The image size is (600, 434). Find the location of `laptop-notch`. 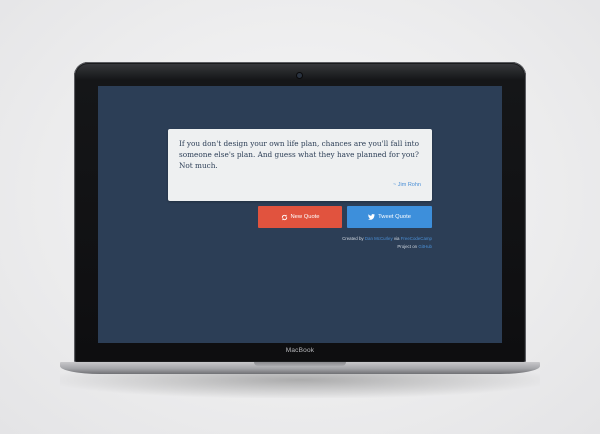

laptop-notch is located at coordinates (300, 364).